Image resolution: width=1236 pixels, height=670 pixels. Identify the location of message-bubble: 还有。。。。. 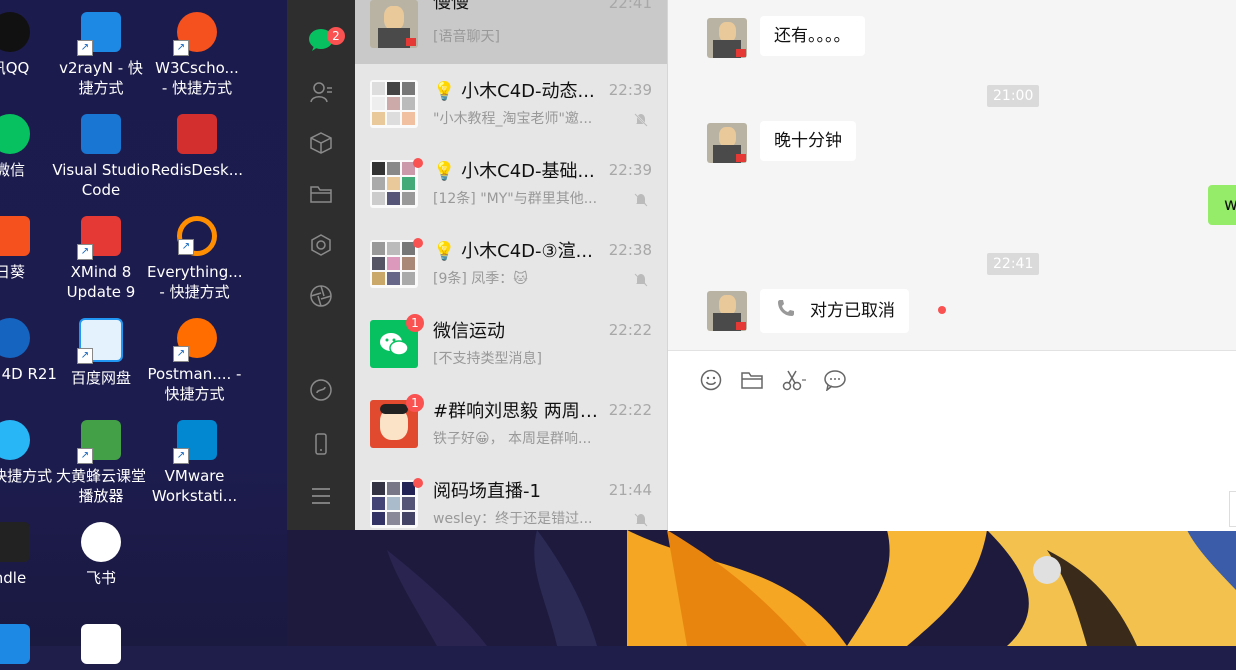
(812, 36).